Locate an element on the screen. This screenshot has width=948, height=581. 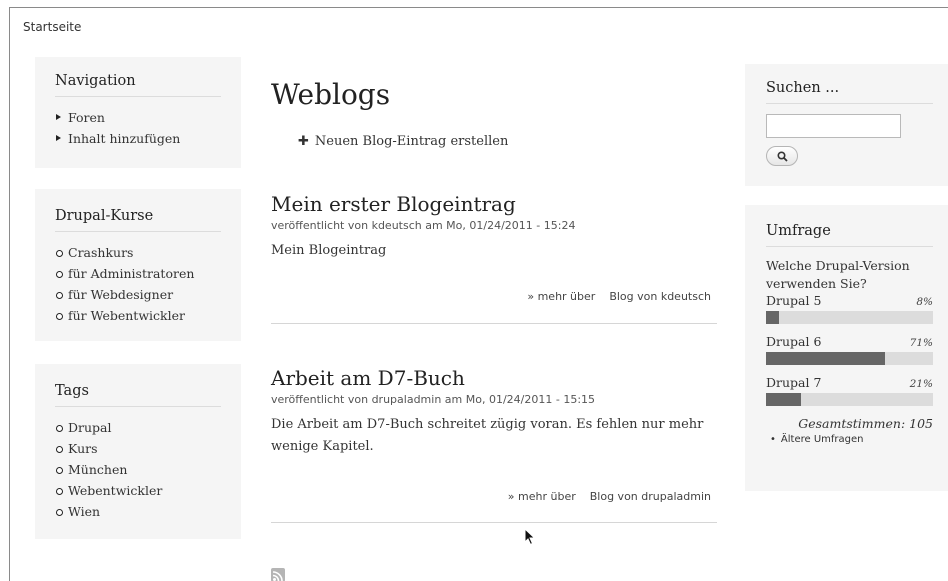
rss-feed-icon is located at coordinates (278, 574).